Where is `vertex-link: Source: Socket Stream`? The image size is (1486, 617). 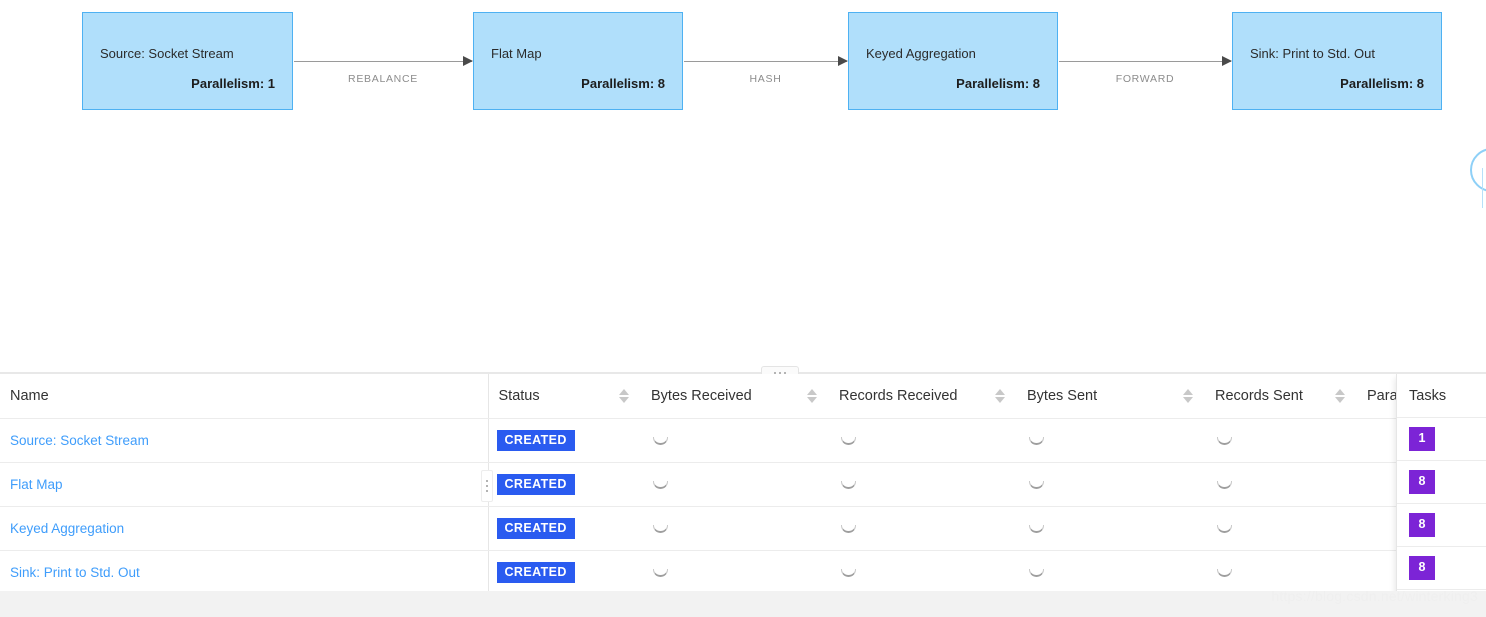
vertex-link: Source: Socket Stream is located at coordinates (79, 440).